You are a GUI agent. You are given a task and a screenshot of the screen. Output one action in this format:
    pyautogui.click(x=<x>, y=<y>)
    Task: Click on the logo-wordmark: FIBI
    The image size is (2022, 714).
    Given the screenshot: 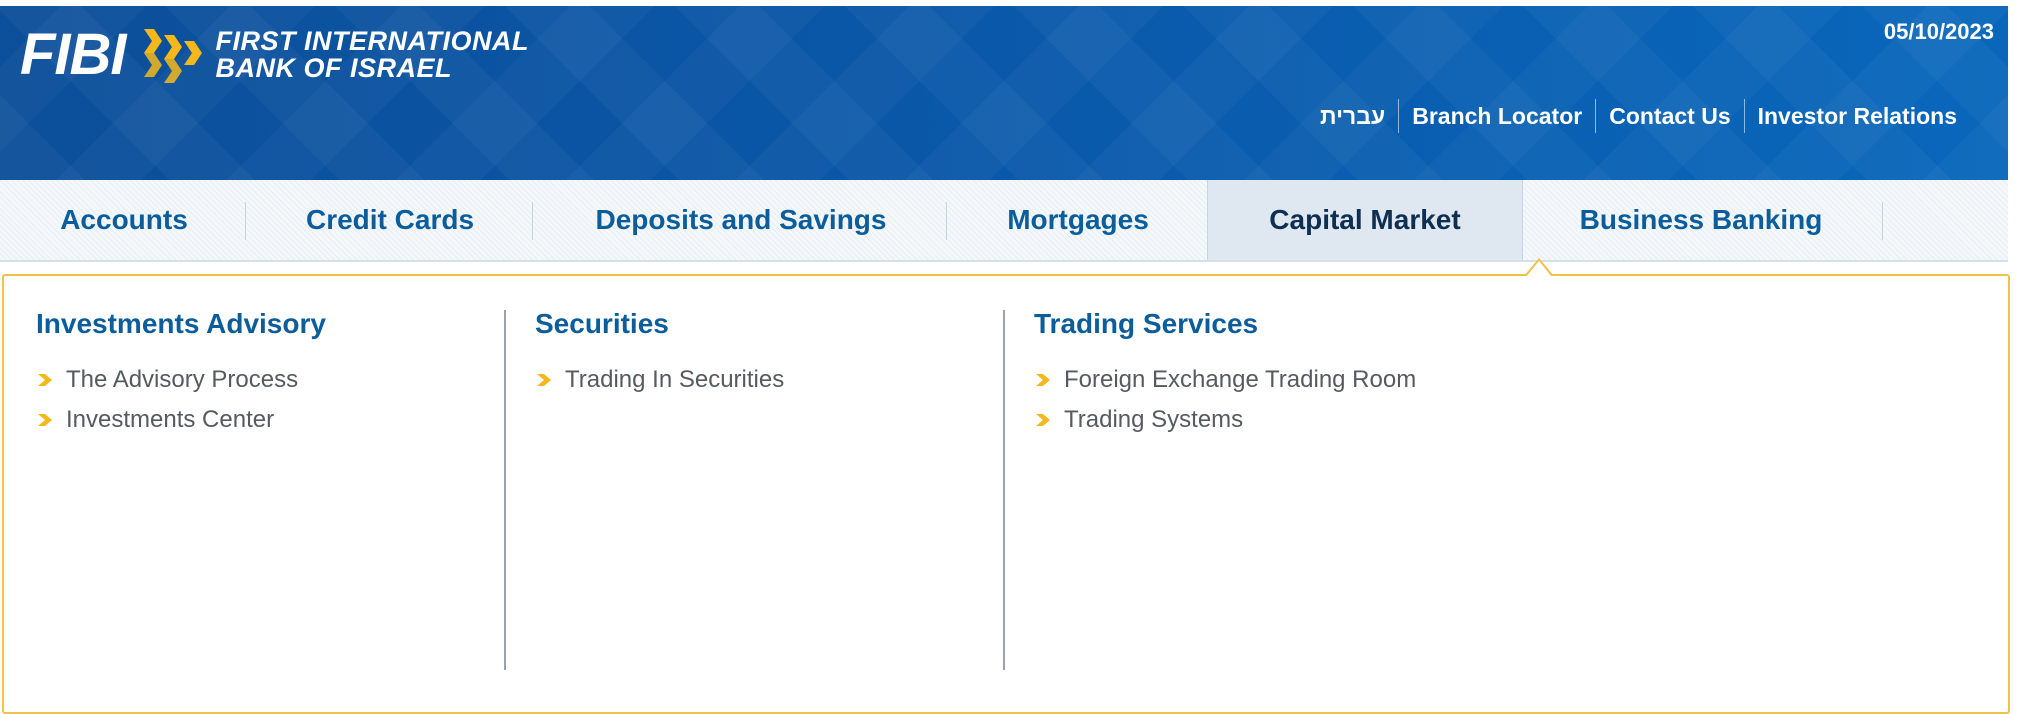 What is the action you would take?
    pyautogui.click(x=73, y=54)
    